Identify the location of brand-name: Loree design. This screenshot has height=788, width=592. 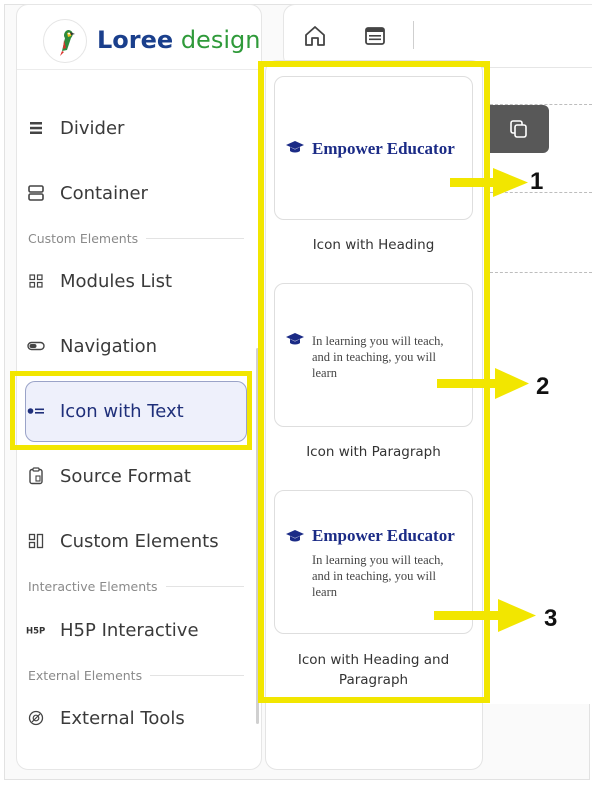
(178, 40).